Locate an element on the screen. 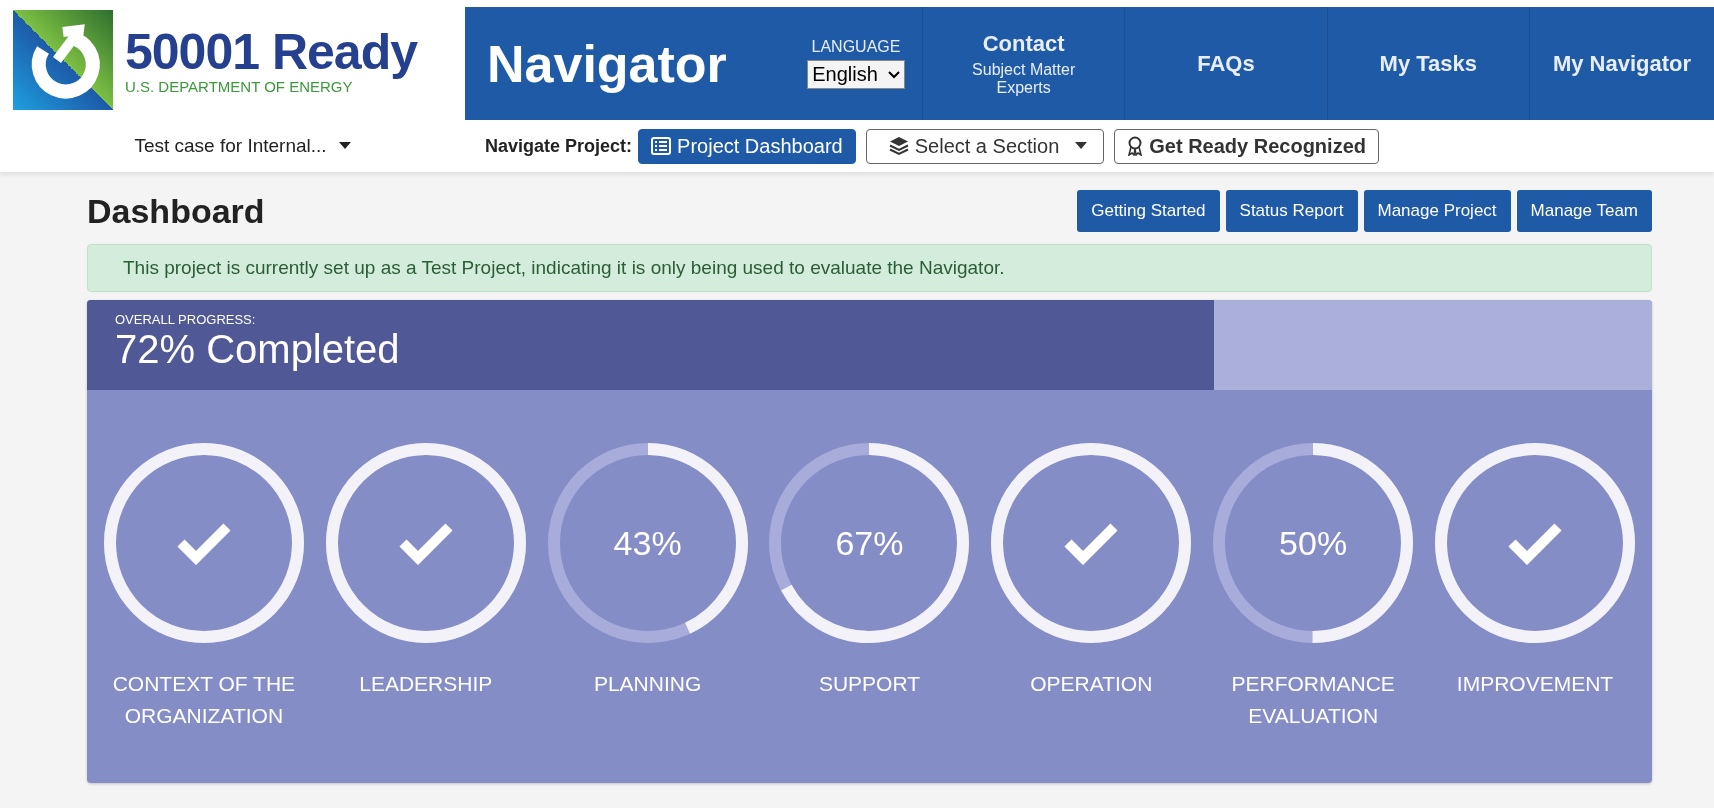  section-label: PERFORMANCE EVALUATION is located at coordinates (1313, 700).